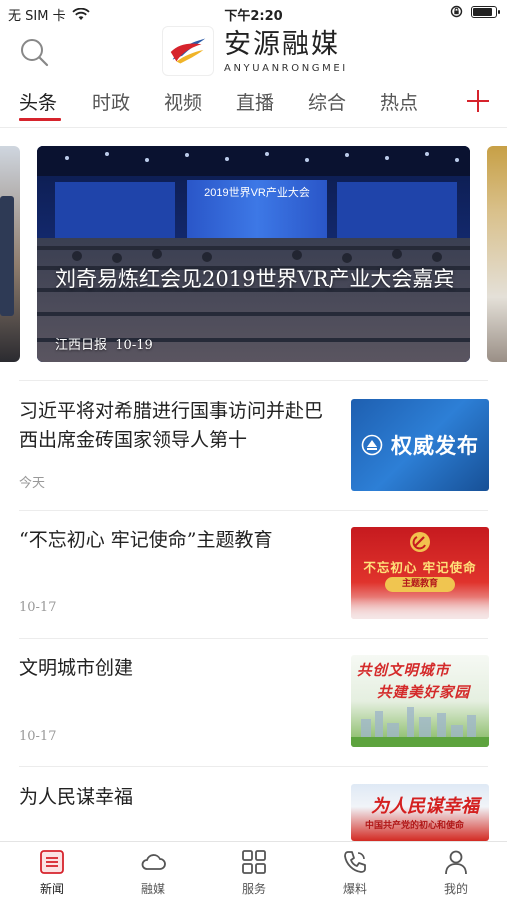 This screenshot has height=900, width=507. Describe the element at coordinates (456, 11) in the screenshot. I see `rotation-lock-icon` at that location.